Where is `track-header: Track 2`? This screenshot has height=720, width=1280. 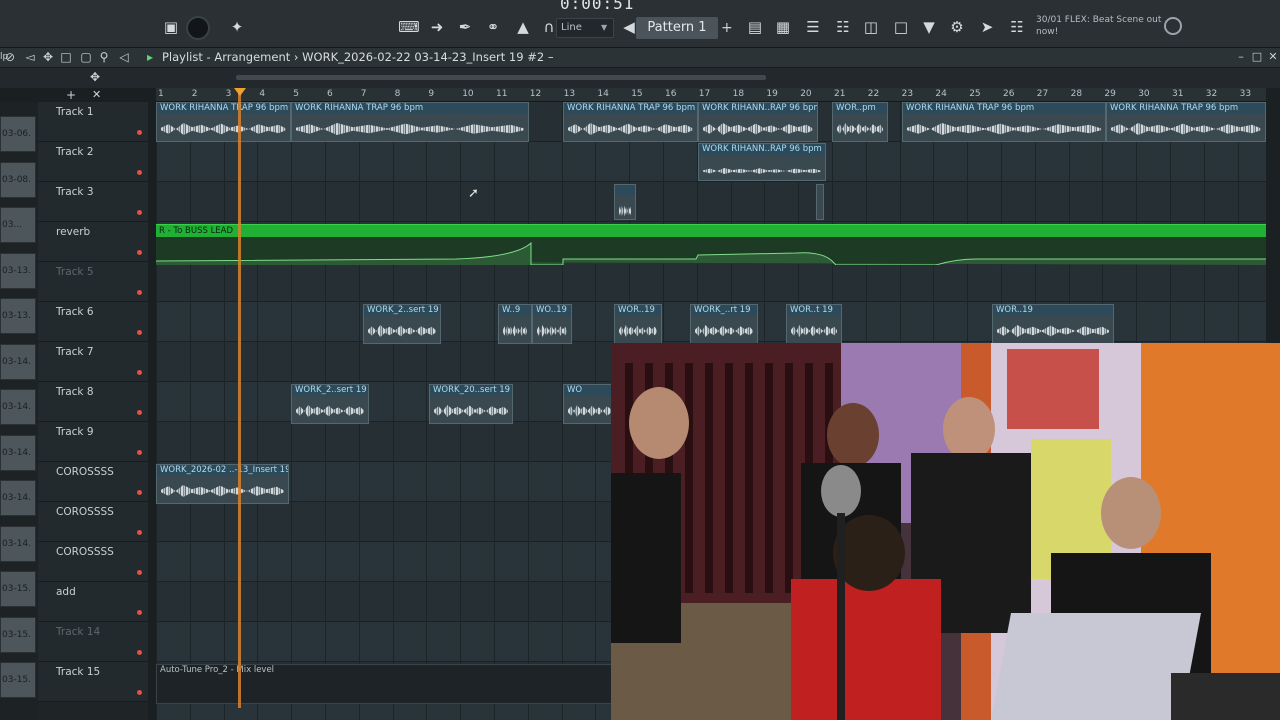 track-header: Track 2 is located at coordinates (93, 162).